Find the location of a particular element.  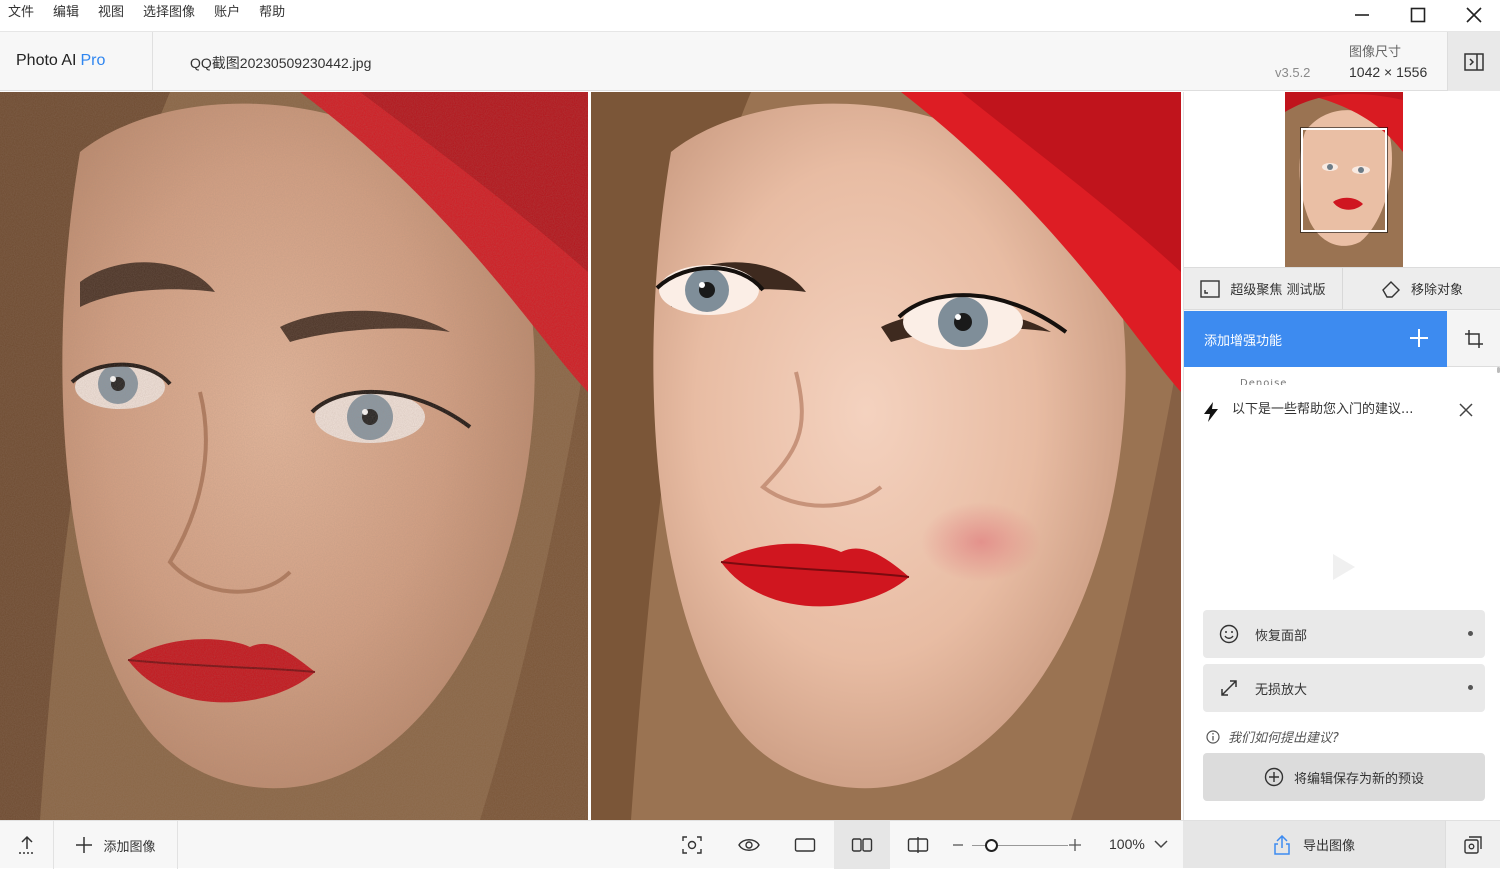

upload-button is located at coordinates (27, 845).